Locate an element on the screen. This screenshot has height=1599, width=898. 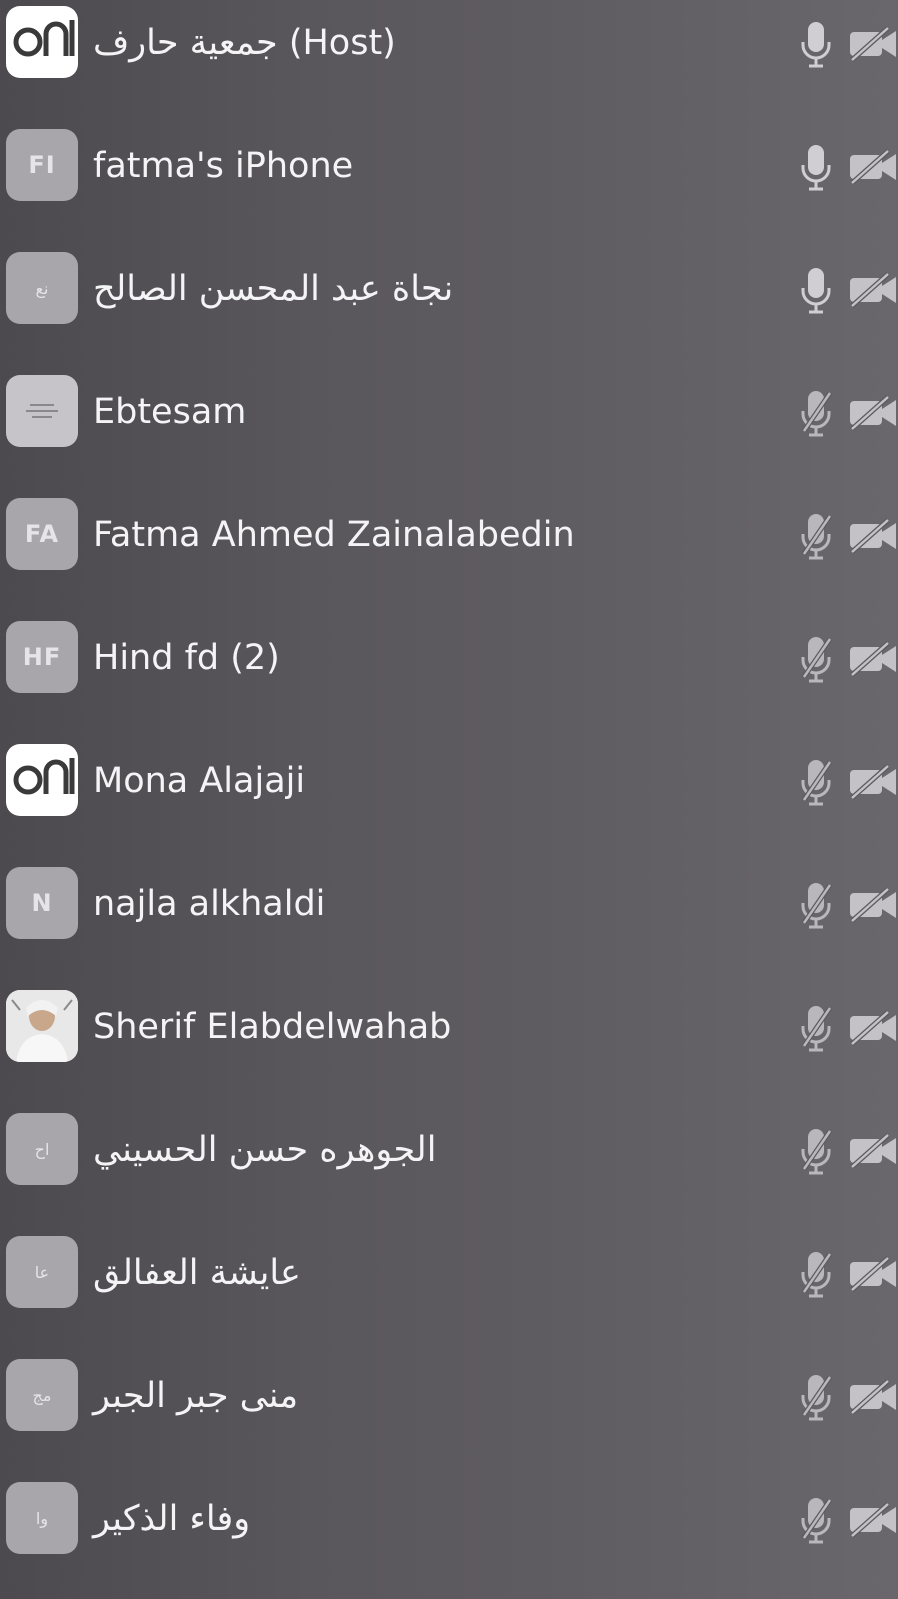
participant-row: جمعية حارف (Host) is located at coordinates (449, 61).